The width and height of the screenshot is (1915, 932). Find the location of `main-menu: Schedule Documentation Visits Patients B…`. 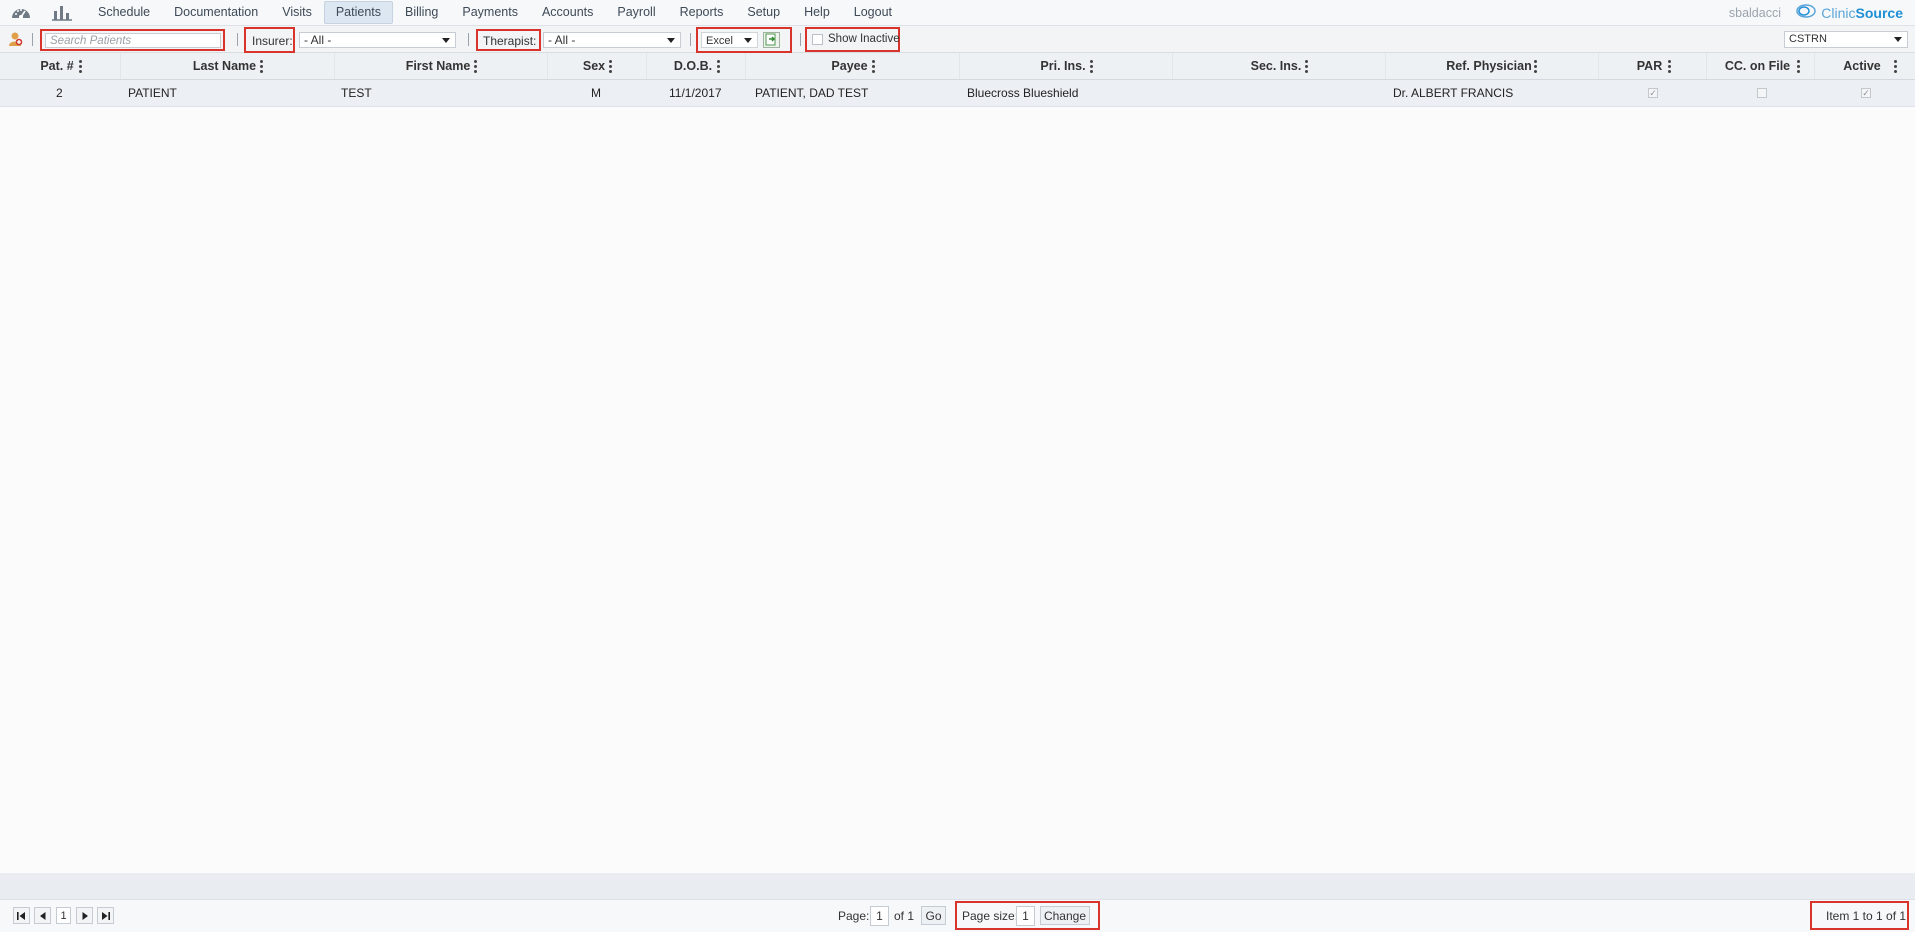

main-menu: Schedule Documentation Visits Patients B… is located at coordinates (495, 12).